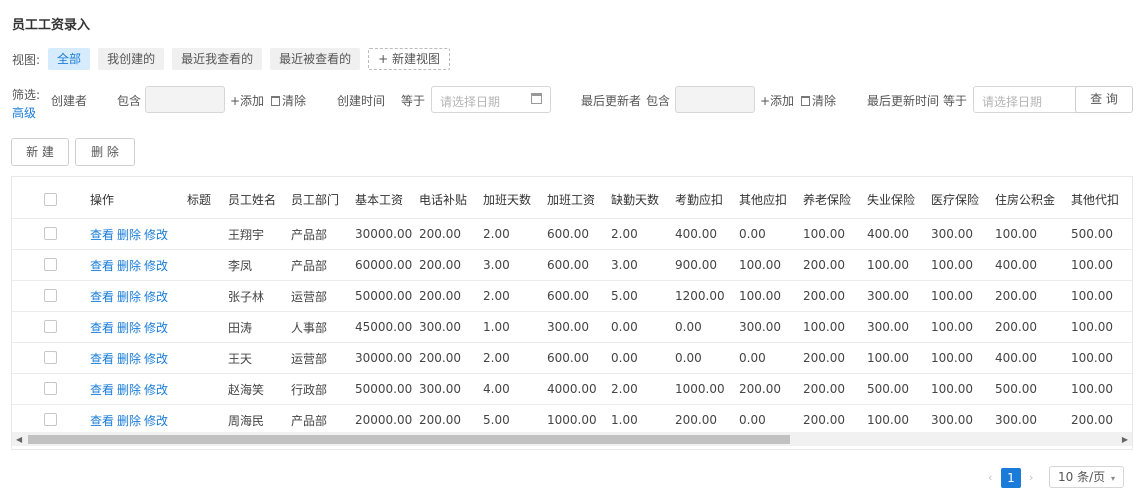 Image resolution: width=1137 pixels, height=498 pixels. I want to click on table-cell: 400.00, so click(1016, 265).